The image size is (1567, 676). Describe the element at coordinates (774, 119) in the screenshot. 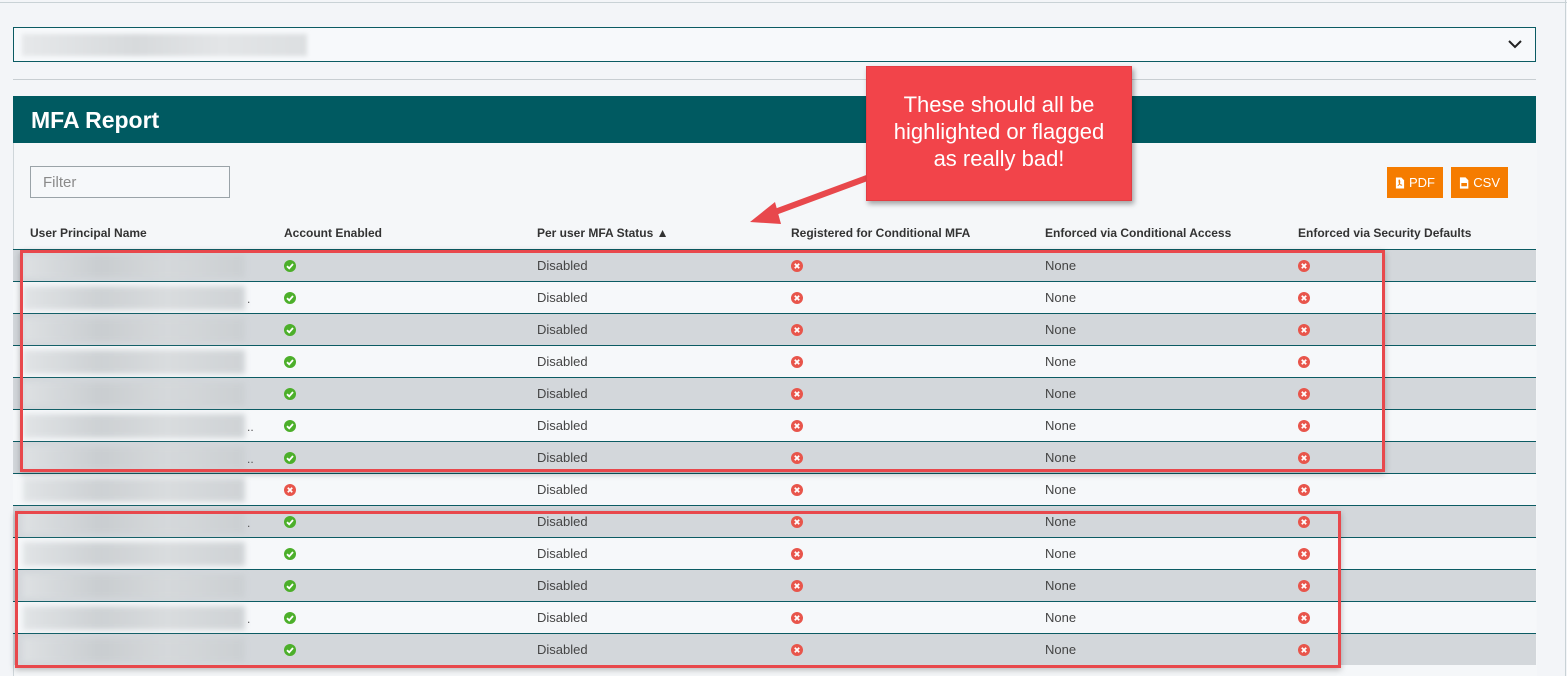

I see `report-header: MFA Report` at that location.